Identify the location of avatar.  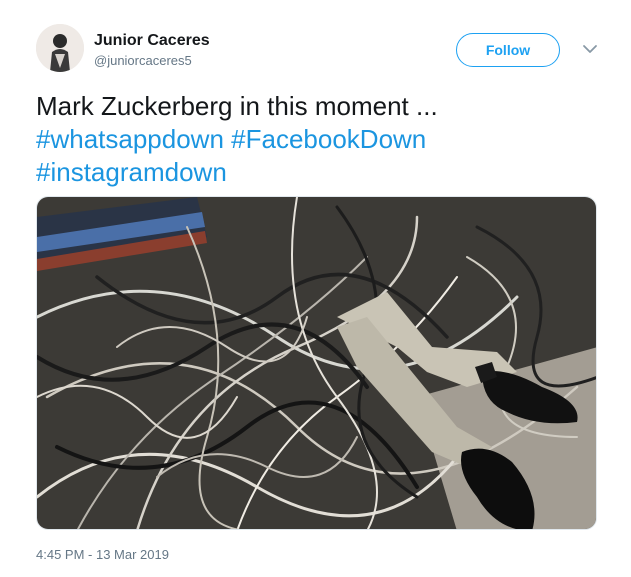
(60, 48).